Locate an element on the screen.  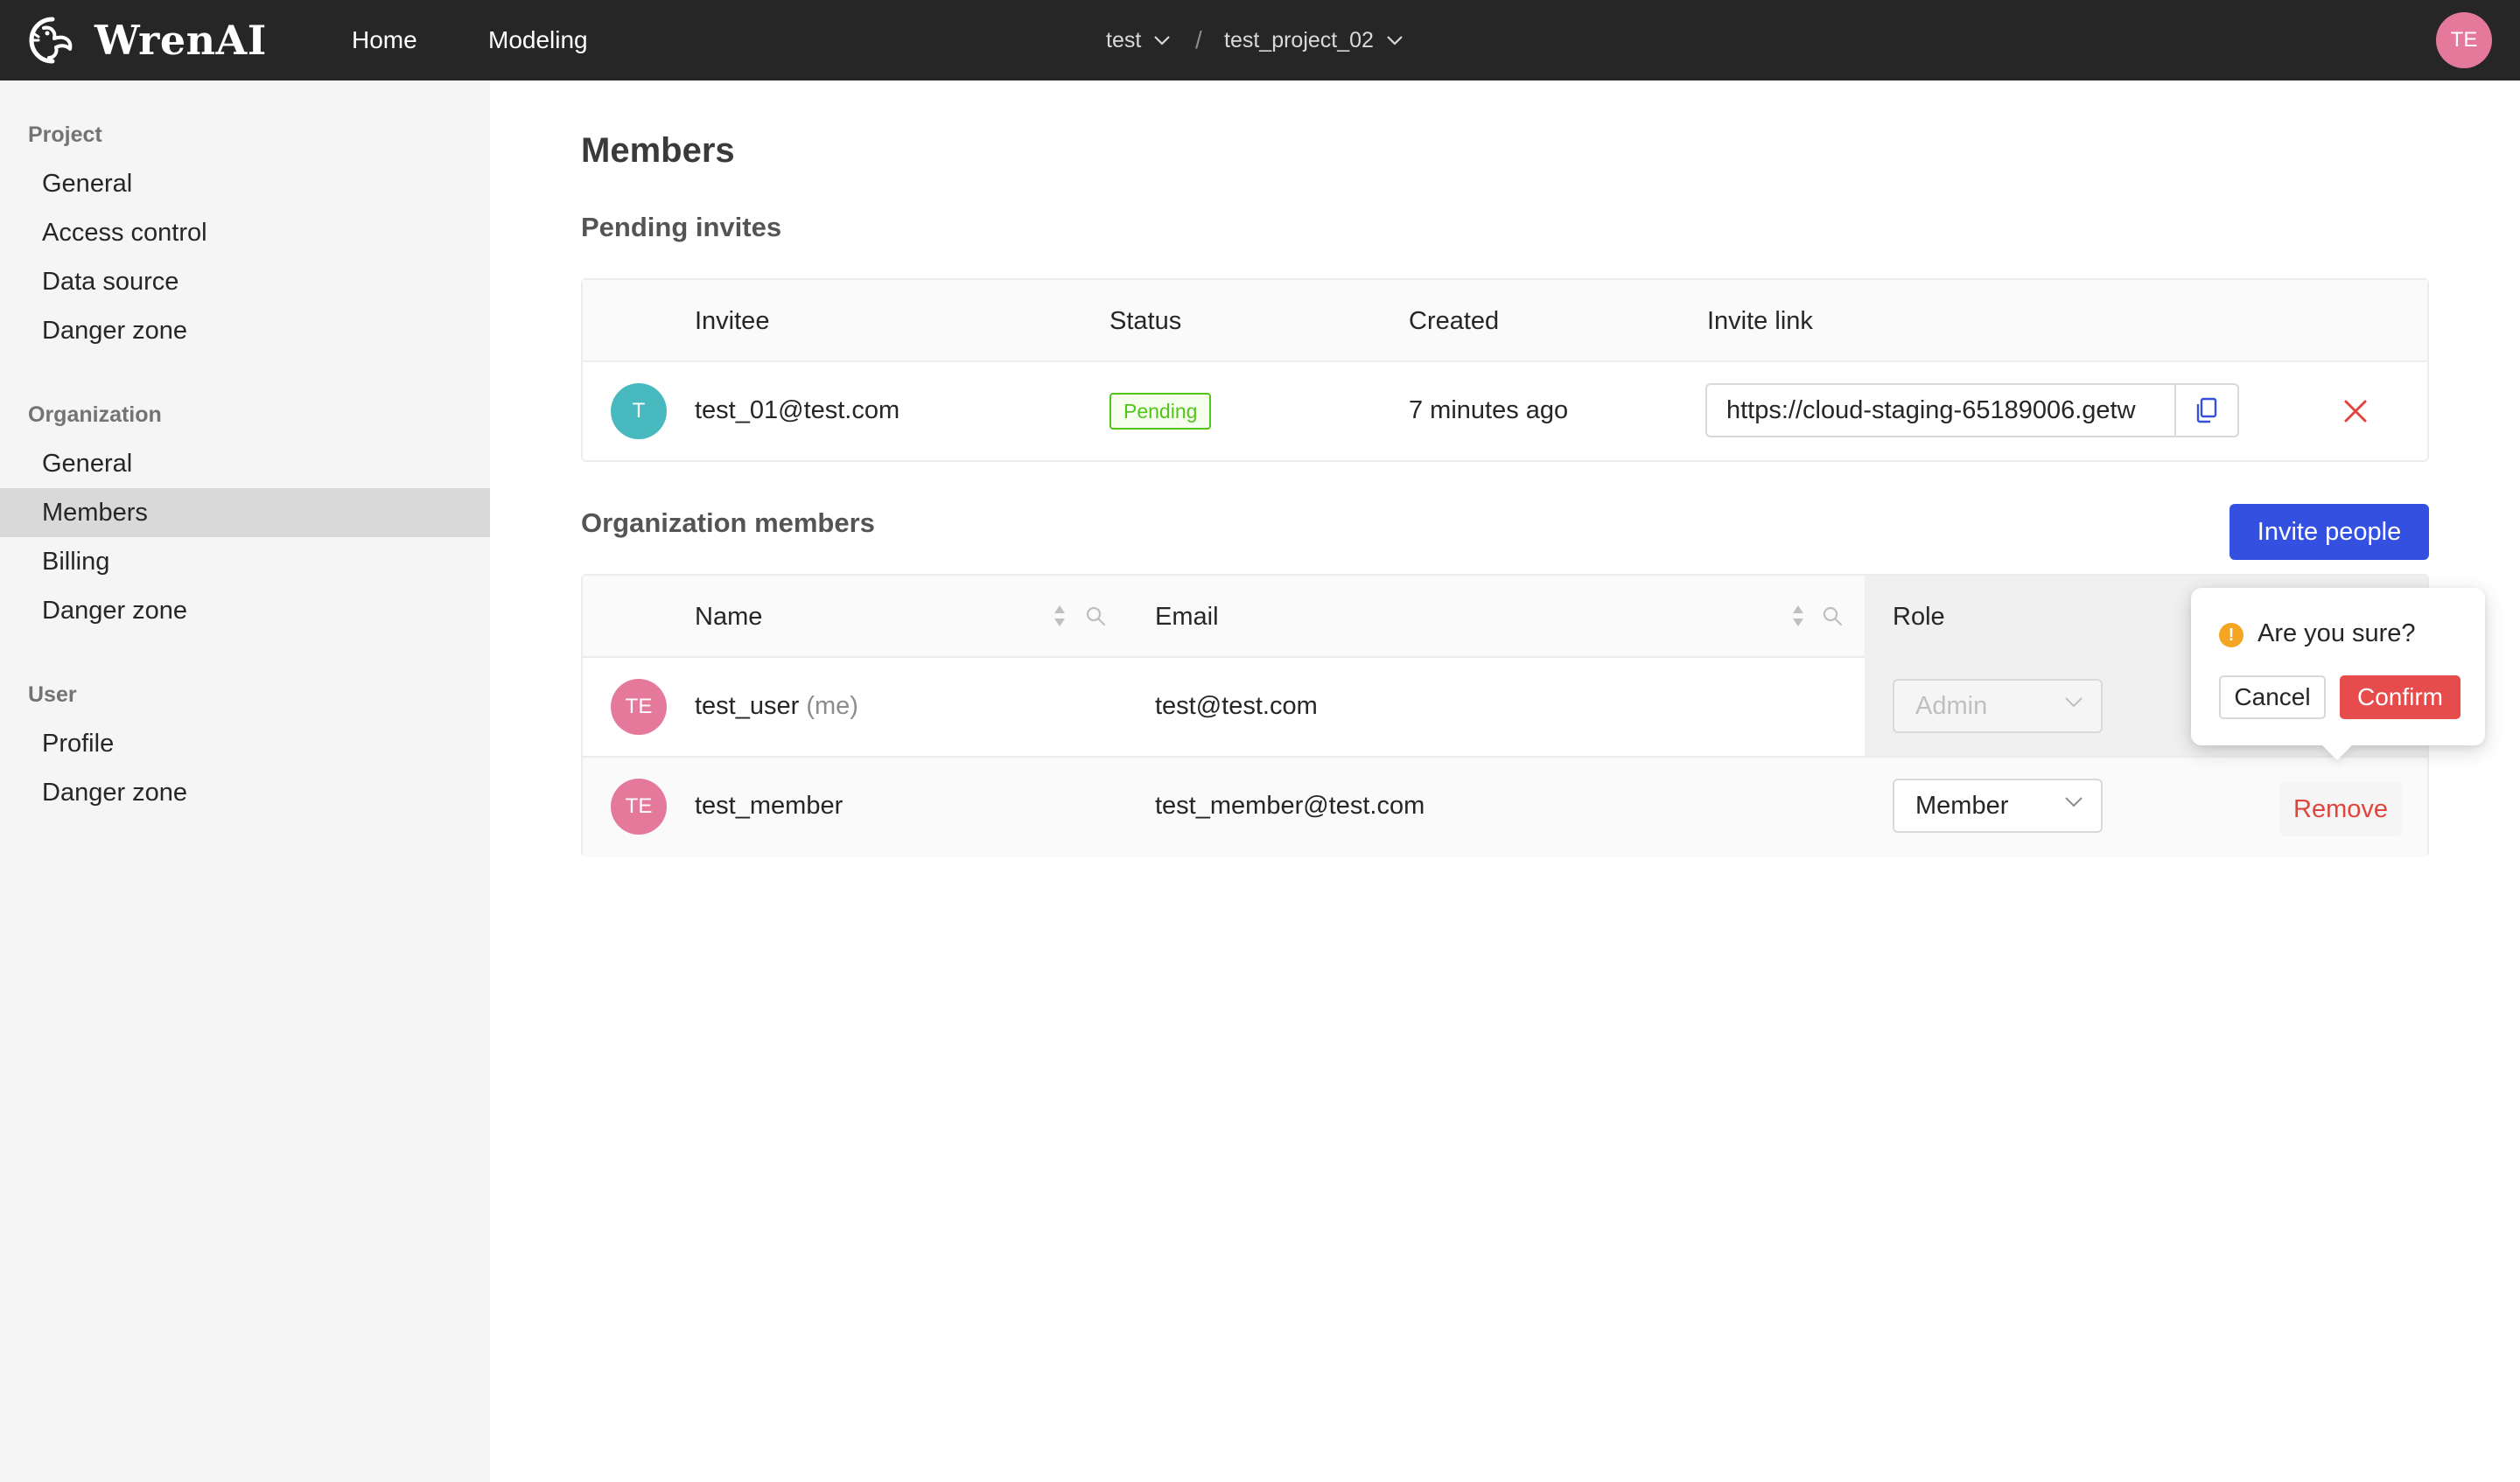
email-search-button is located at coordinates (1832, 618).